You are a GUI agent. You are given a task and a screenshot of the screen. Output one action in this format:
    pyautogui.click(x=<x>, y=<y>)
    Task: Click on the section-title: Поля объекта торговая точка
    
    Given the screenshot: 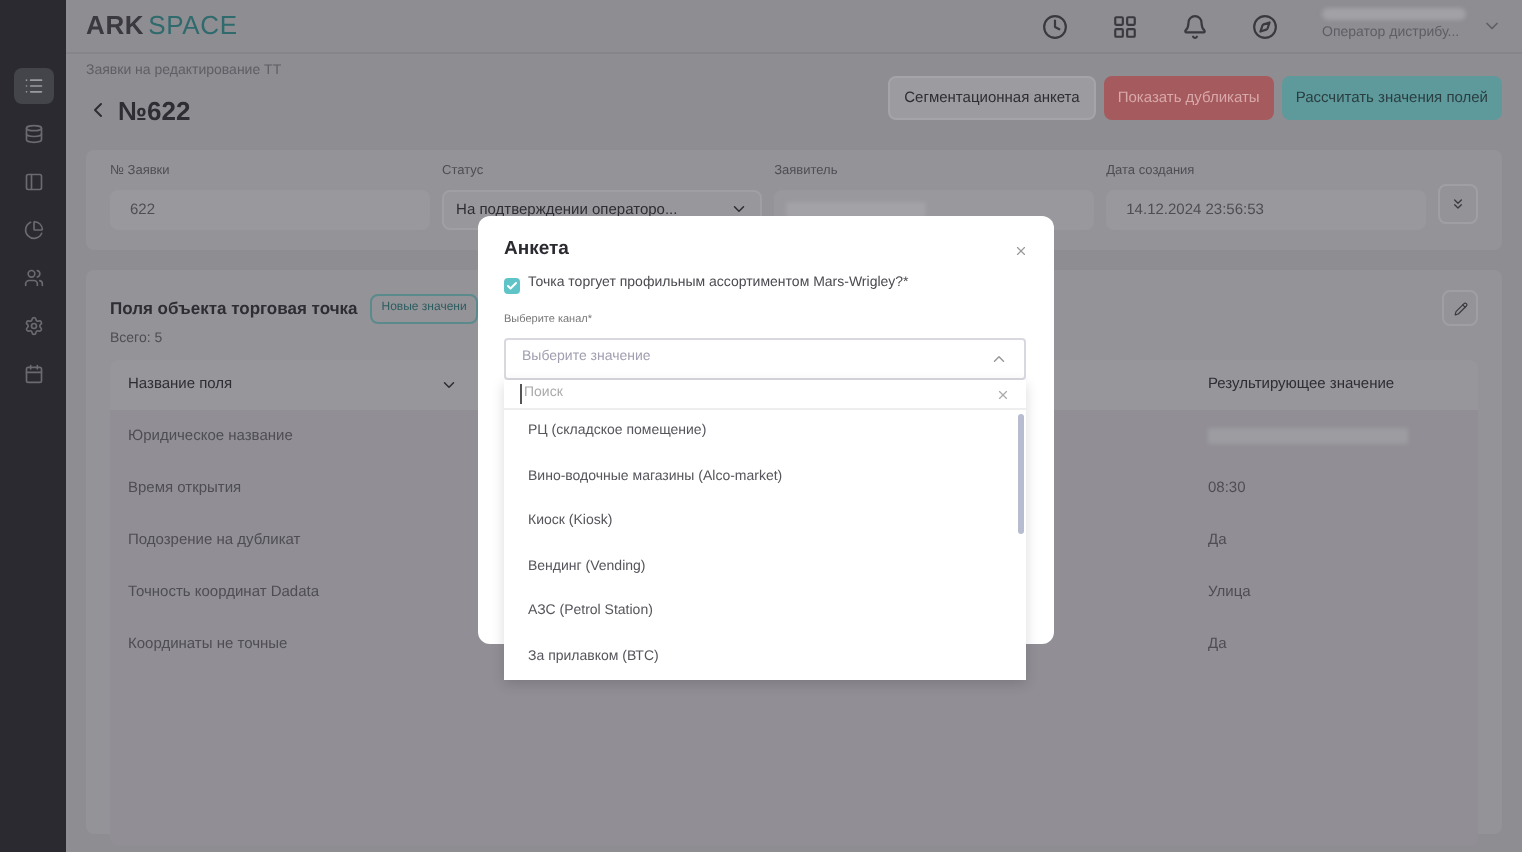 What is the action you would take?
    pyautogui.click(x=234, y=308)
    